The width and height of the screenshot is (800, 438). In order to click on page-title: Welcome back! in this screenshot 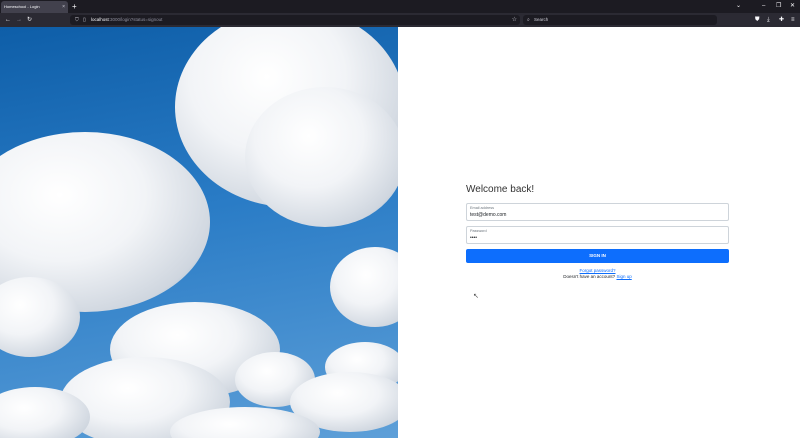, I will do `click(500, 189)`.